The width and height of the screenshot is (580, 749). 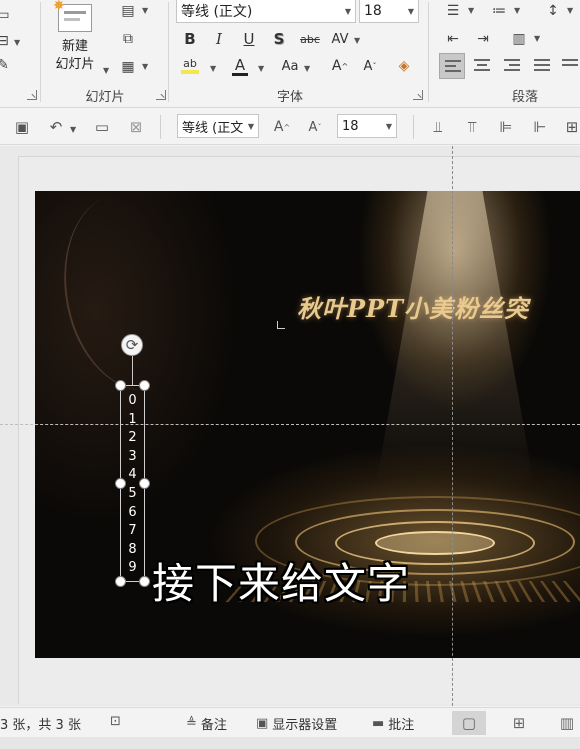 I want to click on save-icon: ▣, so click(x=22, y=127).